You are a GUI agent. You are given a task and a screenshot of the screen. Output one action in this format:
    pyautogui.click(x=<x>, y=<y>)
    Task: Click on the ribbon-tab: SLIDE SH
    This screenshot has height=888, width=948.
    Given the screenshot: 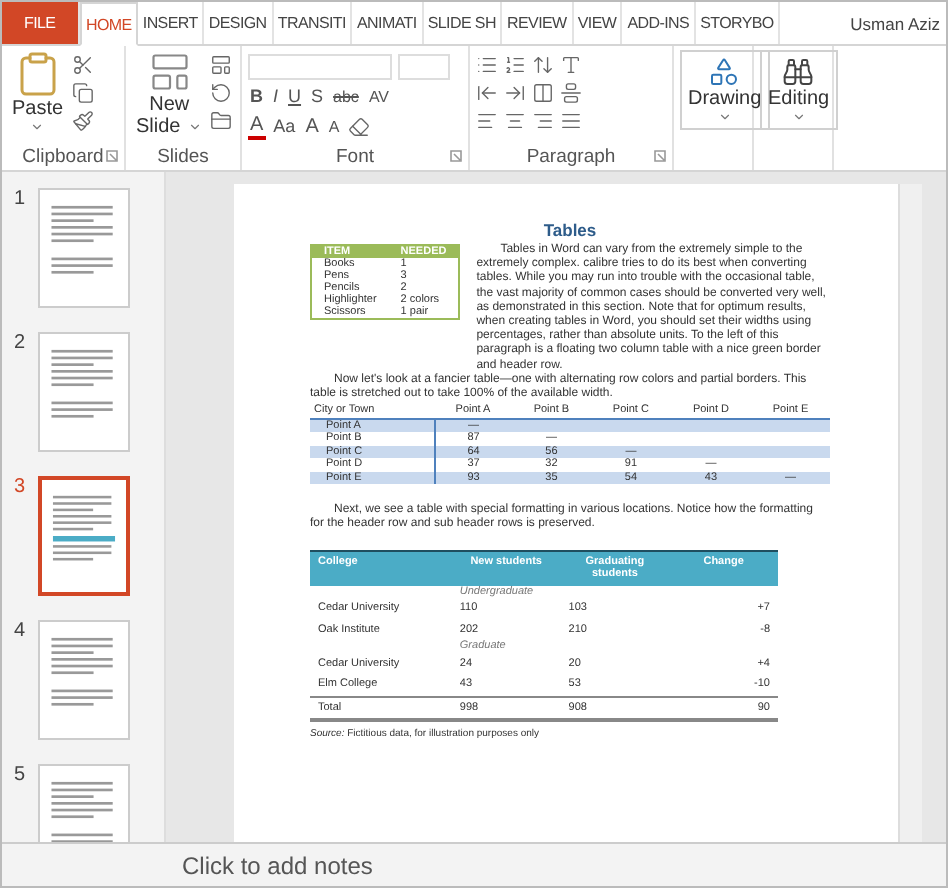 What is the action you would take?
    pyautogui.click(x=463, y=23)
    